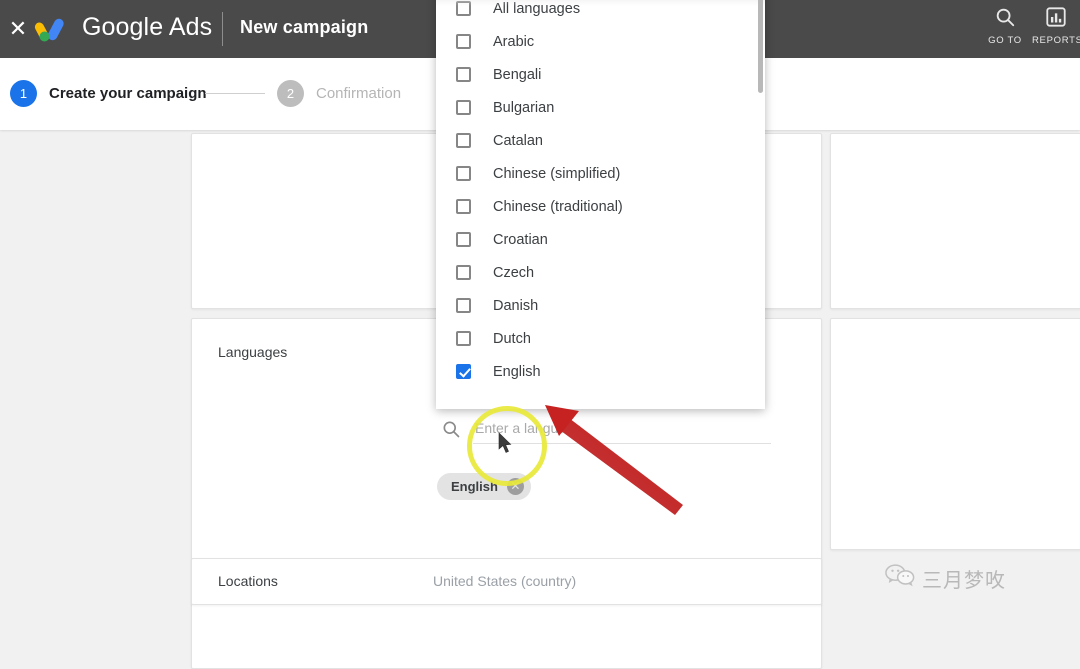 The width and height of the screenshot is (1080, 669). I want to click on networks-help-card, so click(955, 221).